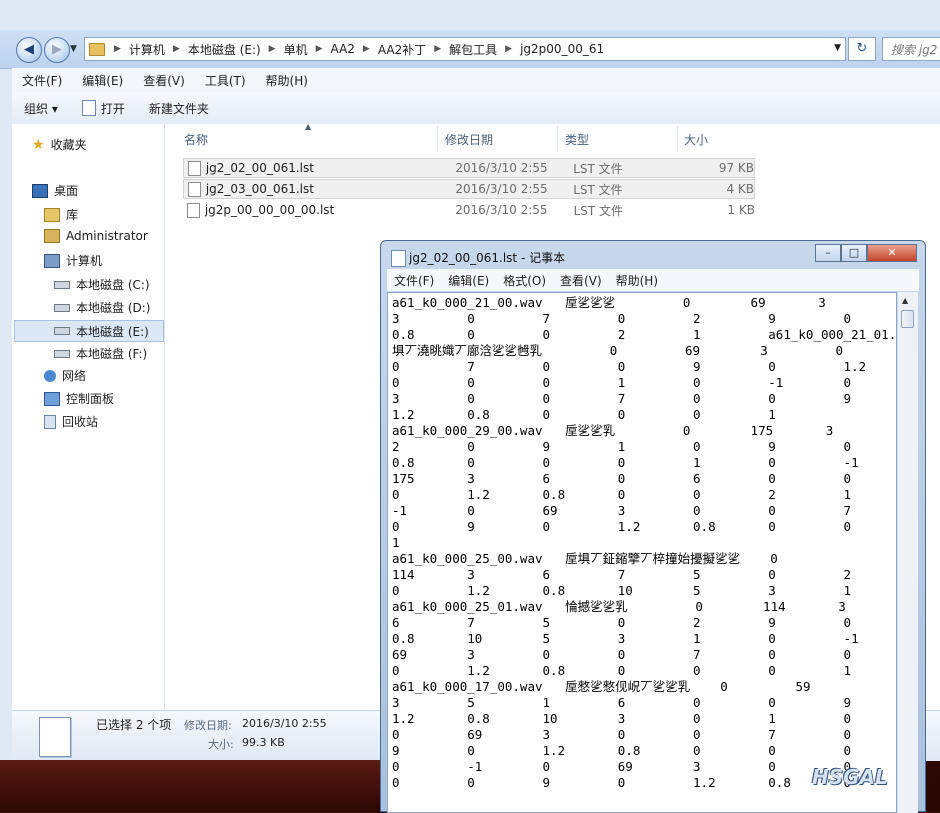 Image resolution: width=940 pixels, height=813 pixels. I want to click on forward-button: ▶, so click(57, 50).